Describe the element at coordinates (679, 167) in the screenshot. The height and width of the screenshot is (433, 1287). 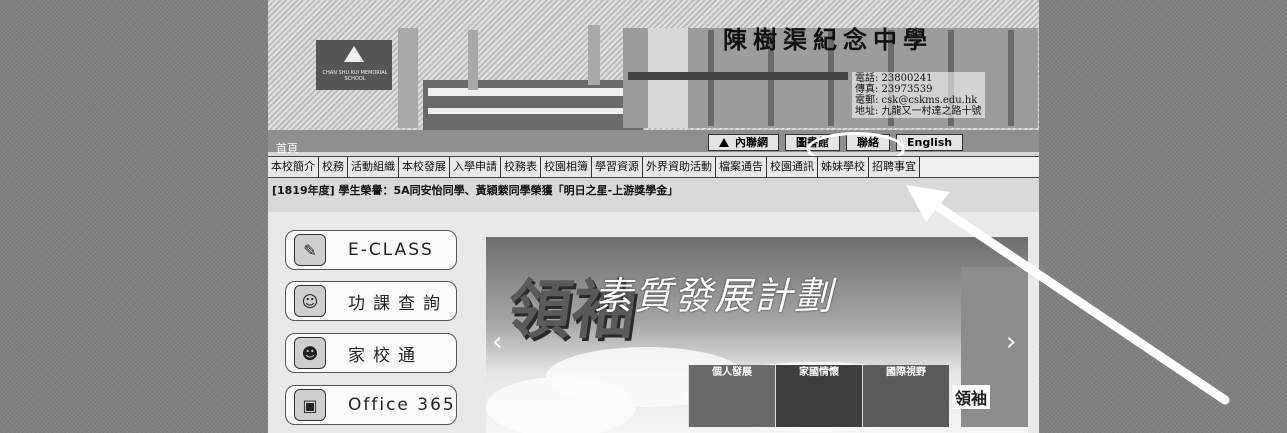
I see `nav-funded-activities: 外界資助活動` at that location.